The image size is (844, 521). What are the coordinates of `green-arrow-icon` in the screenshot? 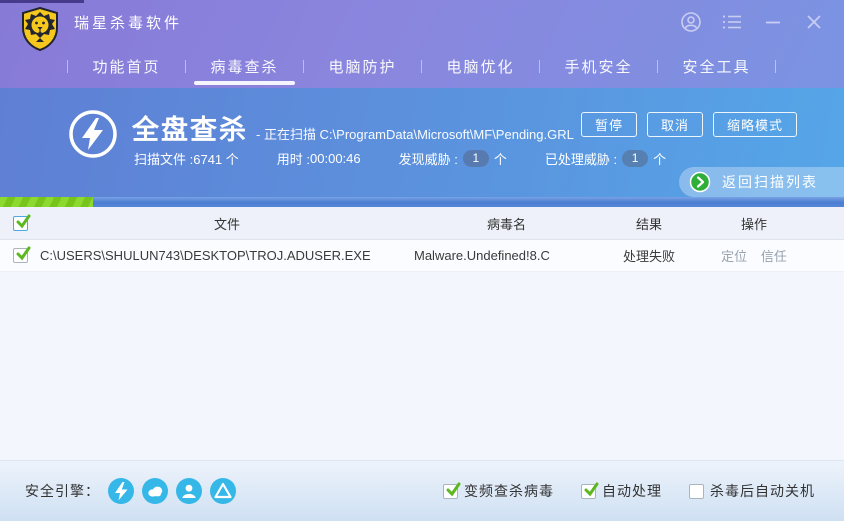 It's located at (700, 182).